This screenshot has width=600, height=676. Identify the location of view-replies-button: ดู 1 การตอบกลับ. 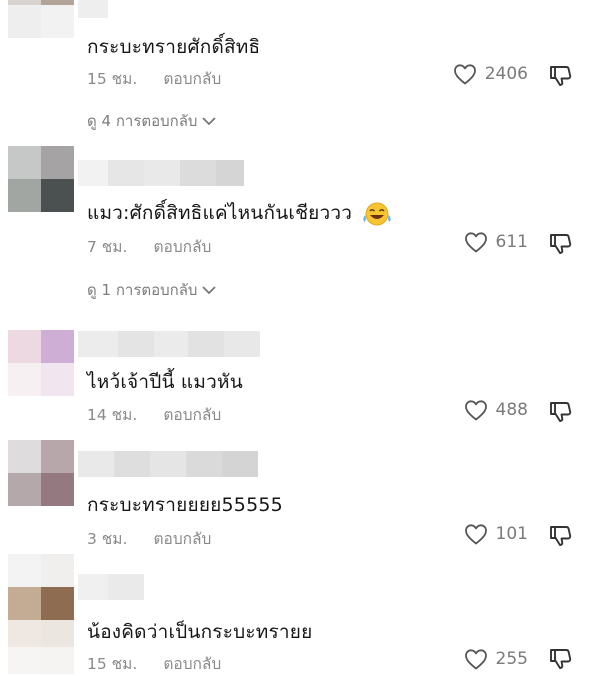
(152, 290).